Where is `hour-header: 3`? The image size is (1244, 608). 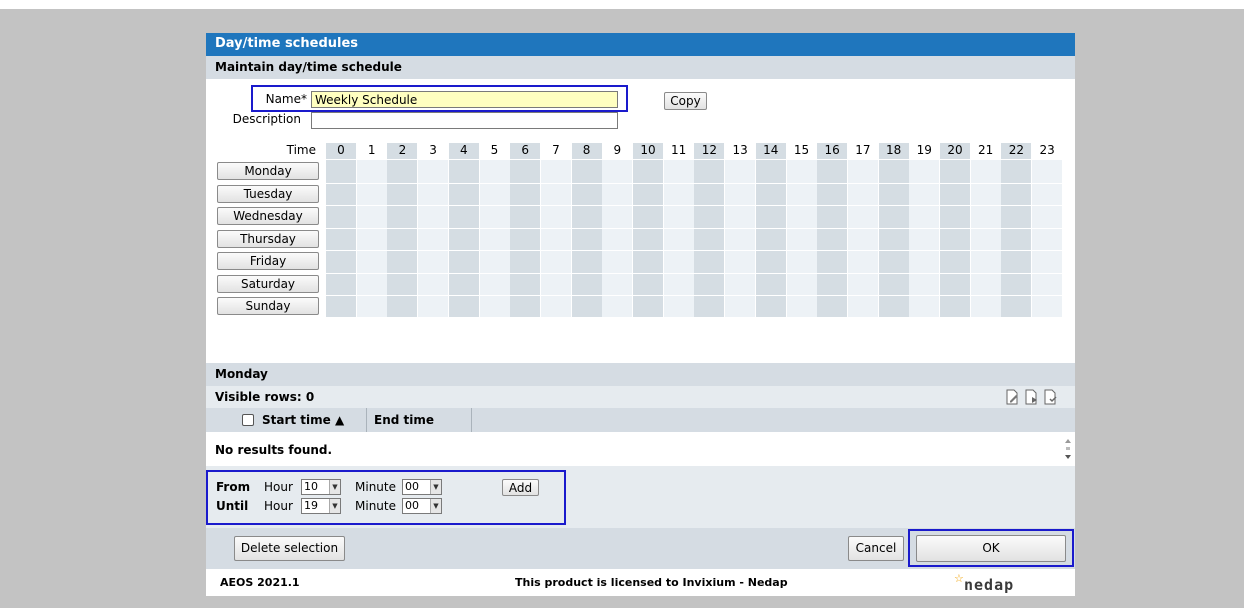
hour-header: 3 is located at coordinates (433, 150).